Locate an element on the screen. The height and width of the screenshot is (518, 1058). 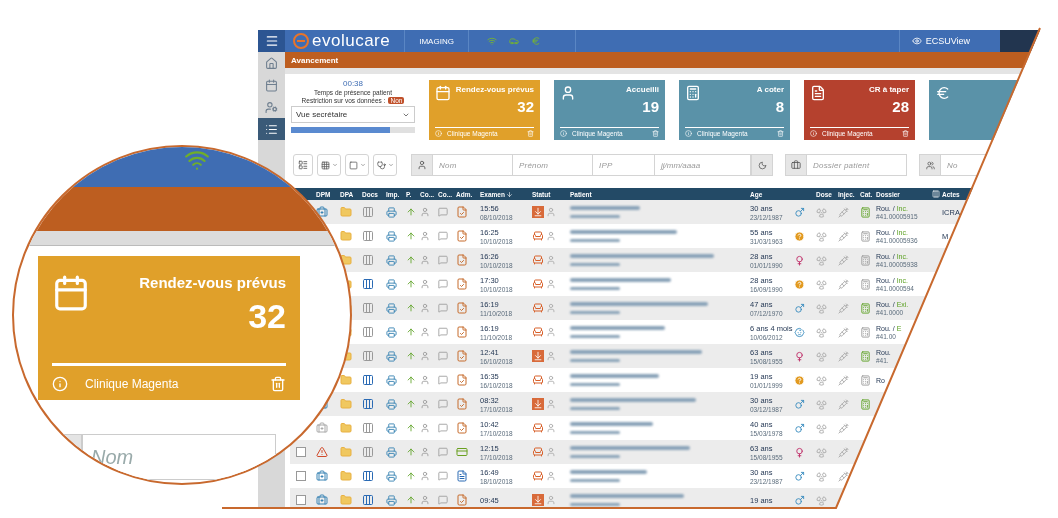
menu-button is located at coordinates (271, 41).